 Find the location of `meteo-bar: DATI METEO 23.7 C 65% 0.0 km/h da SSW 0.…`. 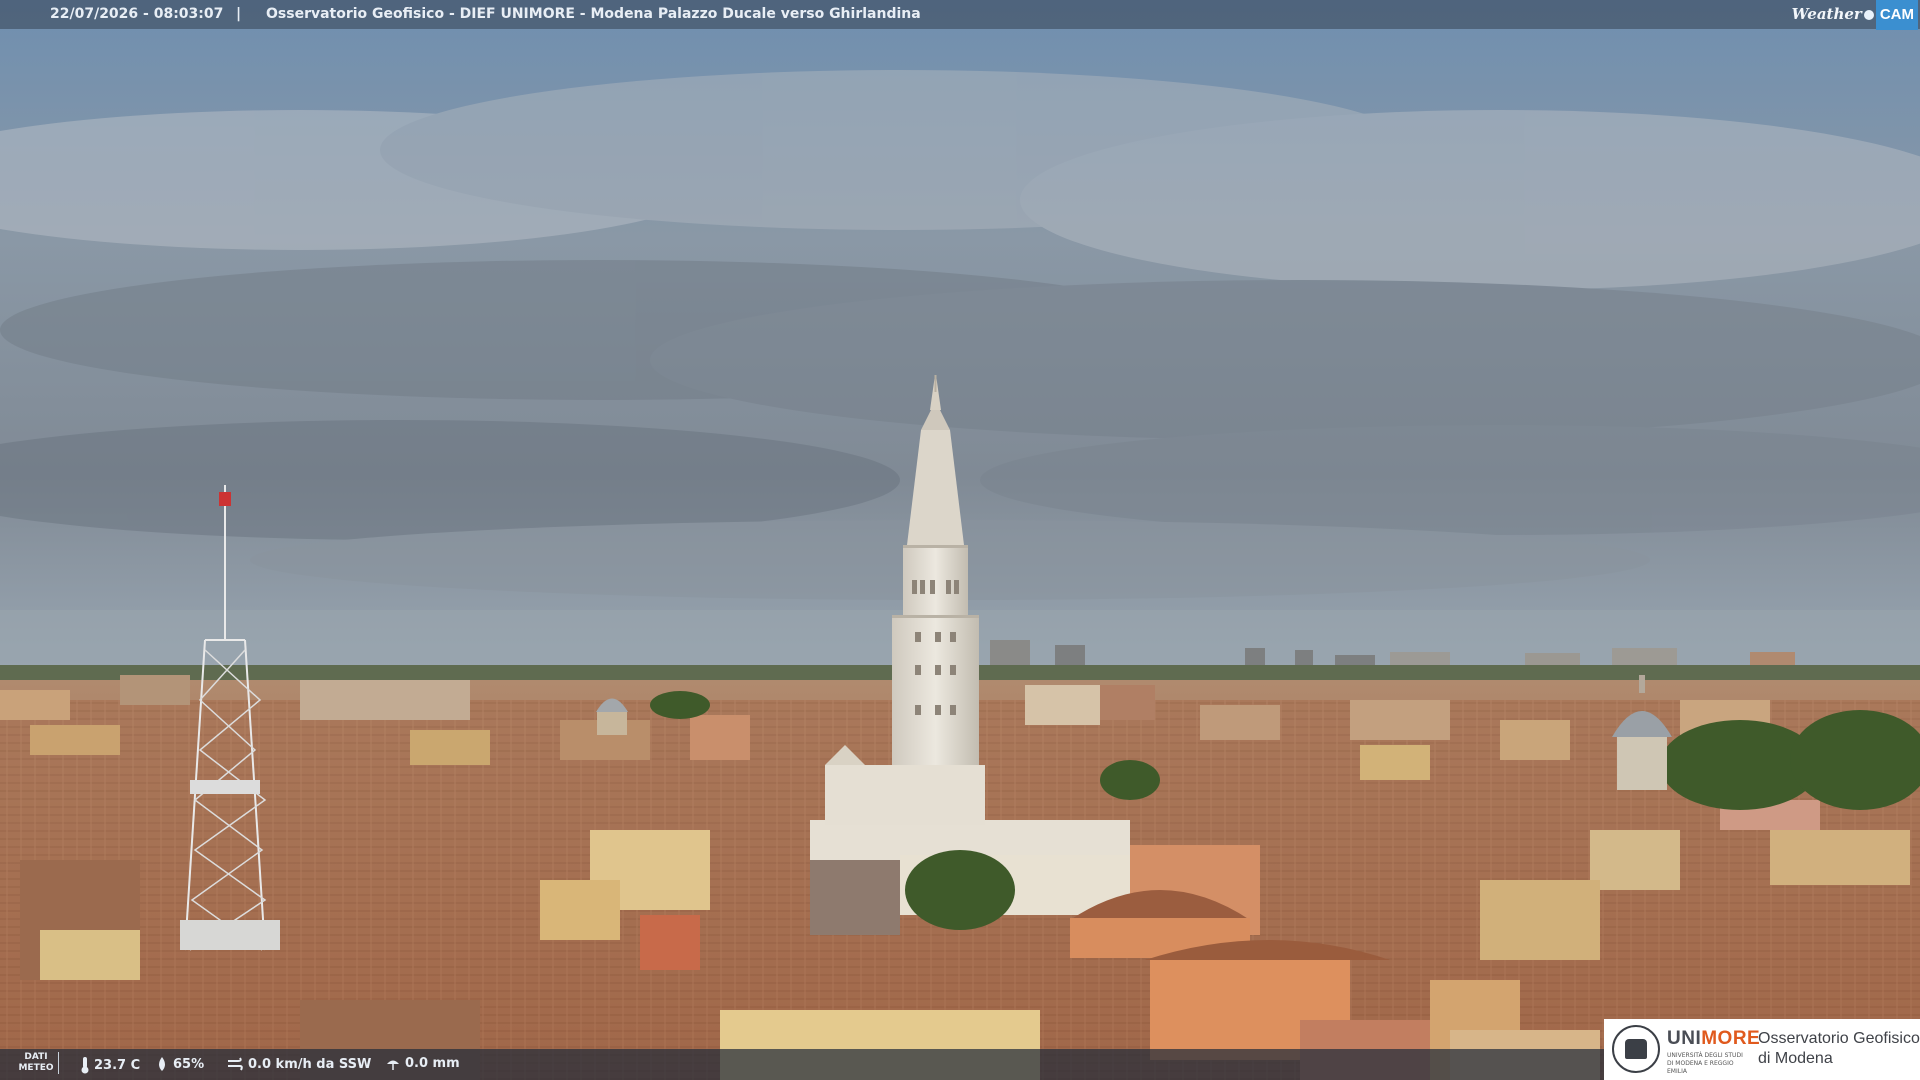

meteo-bar: DATI METEO 23.7 C 65% 0.0 km/h da SSW 0.… is located at coordinates (802, 1064).